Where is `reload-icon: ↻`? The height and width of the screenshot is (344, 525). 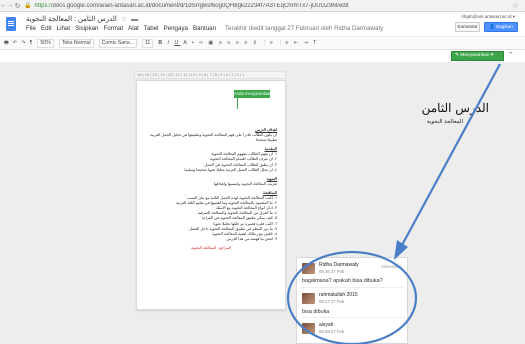 reload-icon: ↻ is located at coordinates (17, 6).